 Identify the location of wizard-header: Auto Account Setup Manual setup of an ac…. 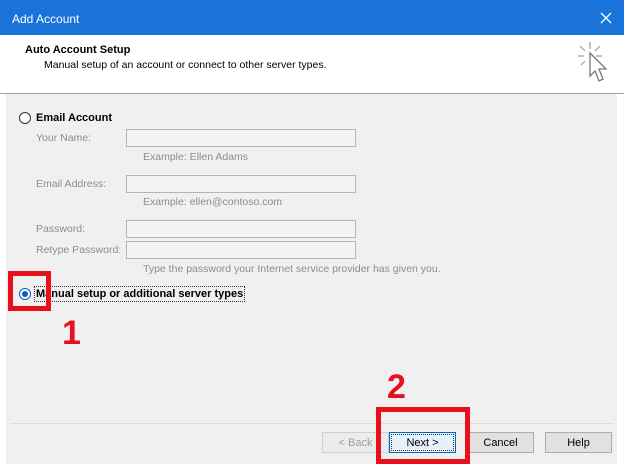
(312, 64).